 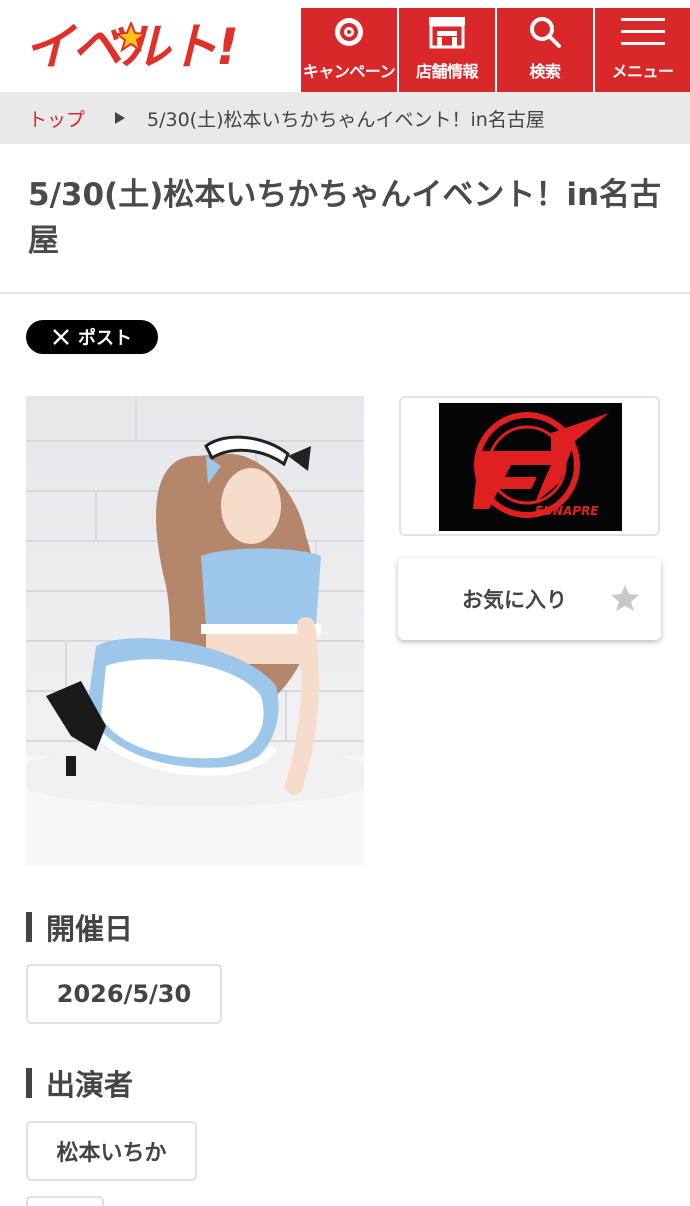 What do you see at coordinates (447, 71) in the screenshot?
I see `nav-store-label: 店舗情報` at bounding box center [447, 71].